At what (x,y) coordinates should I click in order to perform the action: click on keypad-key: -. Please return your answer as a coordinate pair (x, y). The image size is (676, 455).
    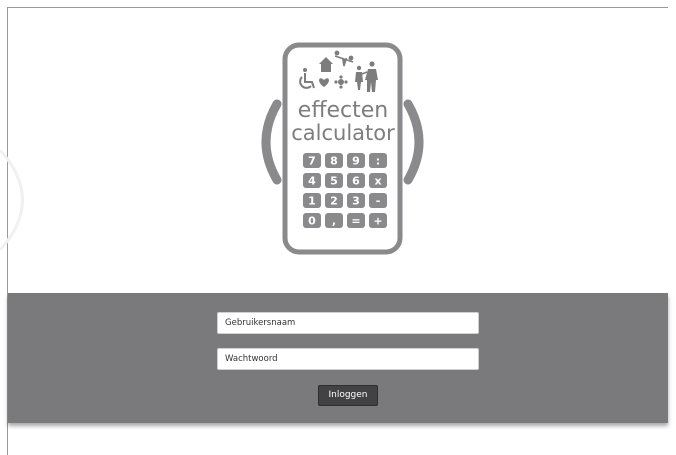
    Looking at the image, I should click on (378, 200).